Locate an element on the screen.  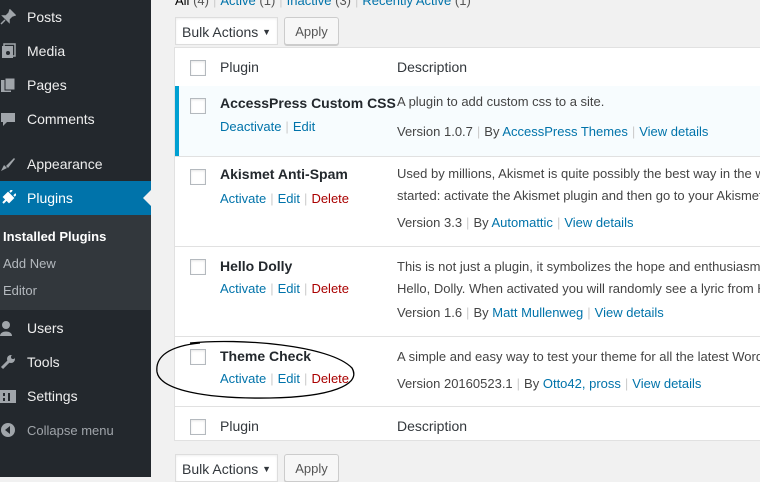
plugin-name: Akismet Anti-Spam is located at coordinates (284, 174).